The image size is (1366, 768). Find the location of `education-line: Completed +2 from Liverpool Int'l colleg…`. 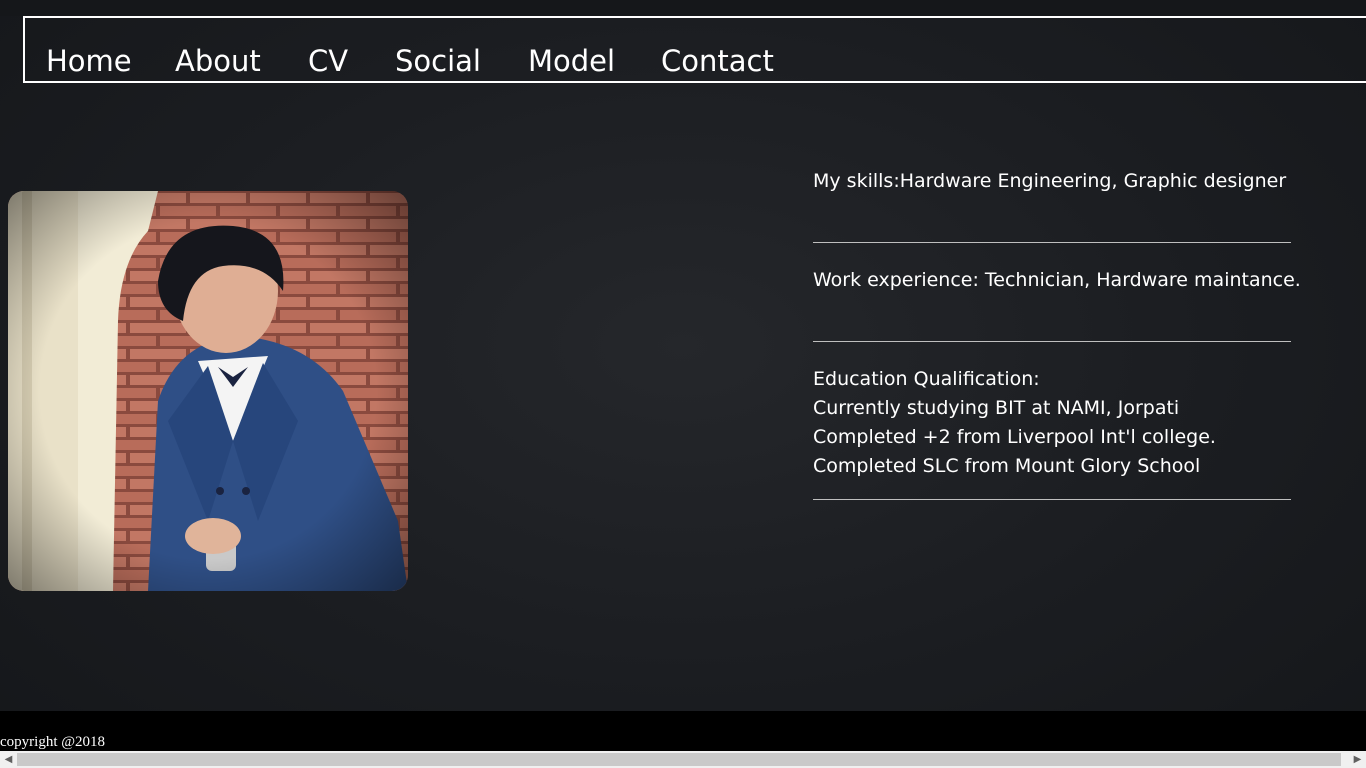

education-line: Completed +2 from Liverpool Int'l colleg… is located at coordinates (1014, 437).